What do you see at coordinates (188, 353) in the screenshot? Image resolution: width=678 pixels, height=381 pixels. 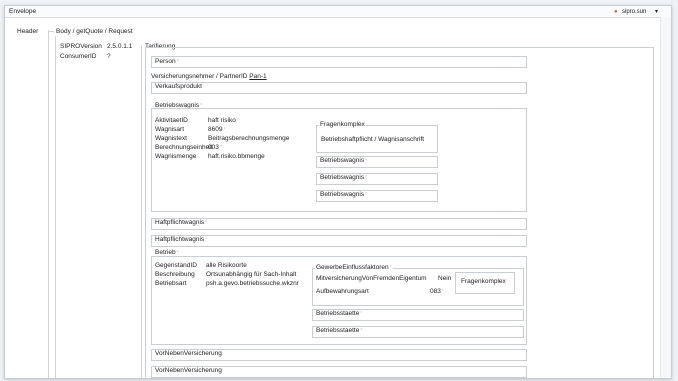 I see `vornebenversicherung-1-label: VorNebenVersicherung` at bounding box center [188, 353].